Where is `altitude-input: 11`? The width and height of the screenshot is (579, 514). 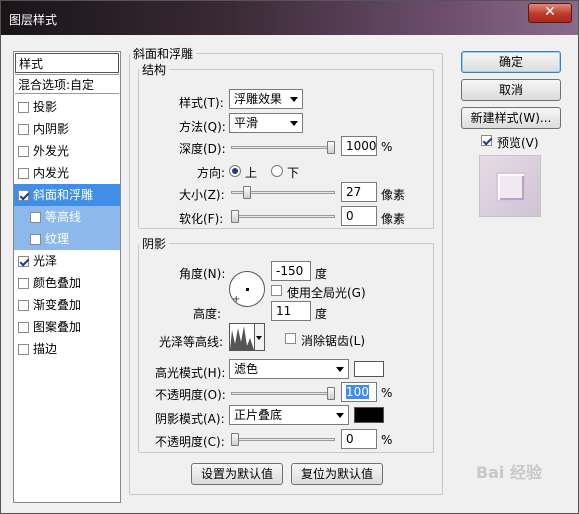 altitude-input: 11 is located at coordinates (291, 311).